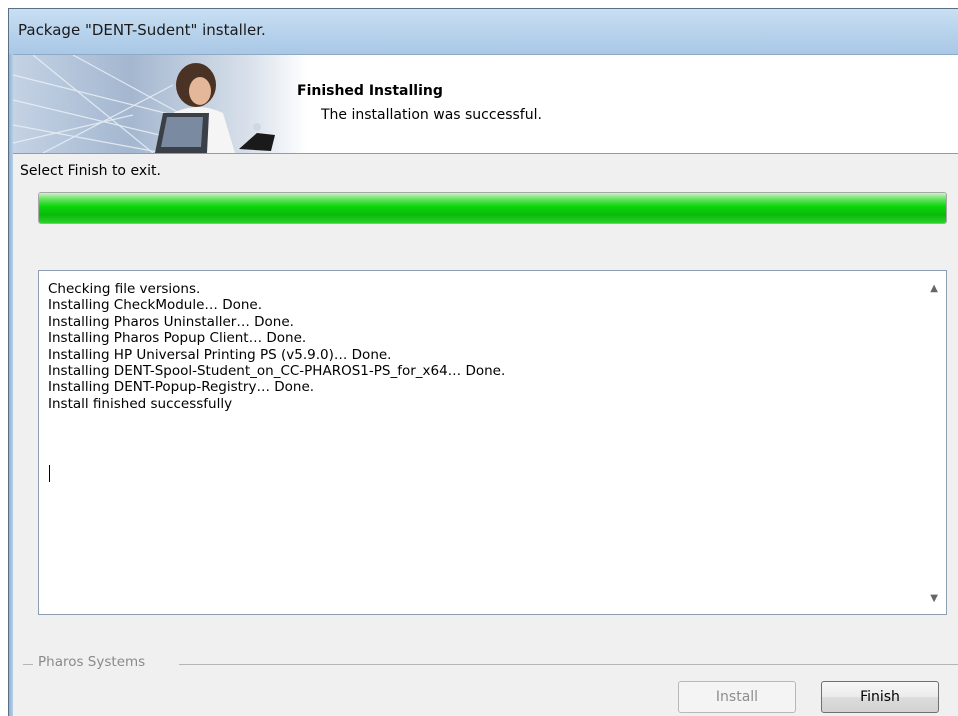  I want to click on log-line: Checking file versions., so click(124, 289).